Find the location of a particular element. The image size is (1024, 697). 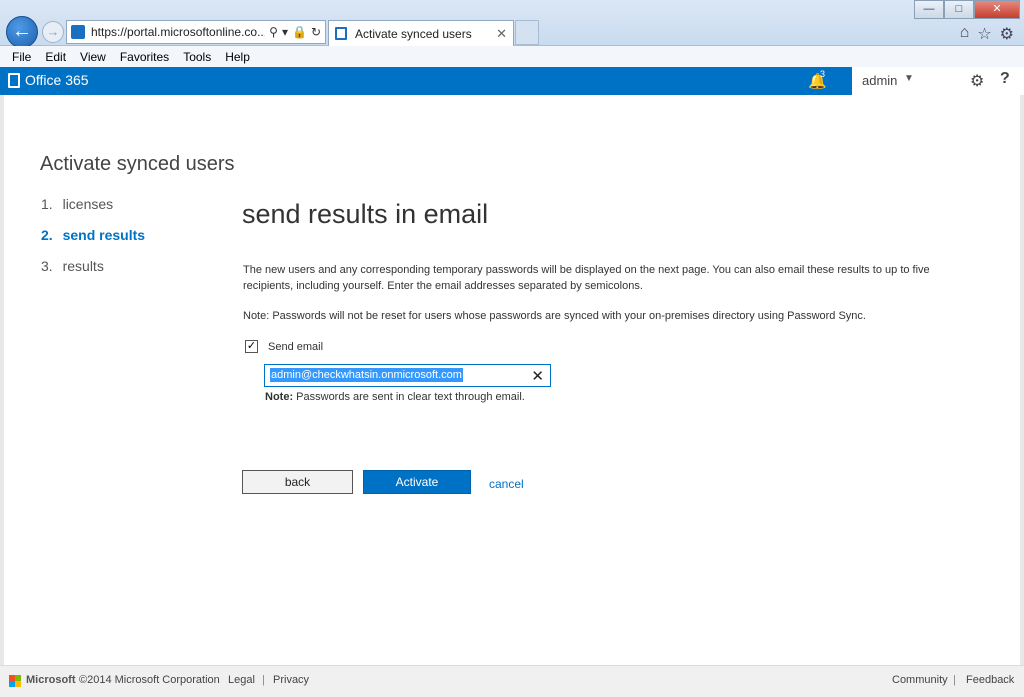

settings-gear-icon: ⚙ is located at coordinates (1007, 34).